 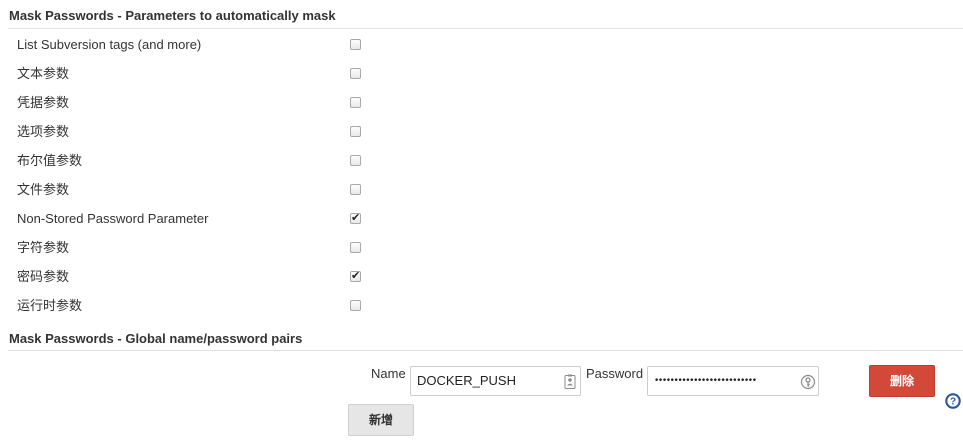 I want to click on add-button: 新增, so click(x=381, y=420).